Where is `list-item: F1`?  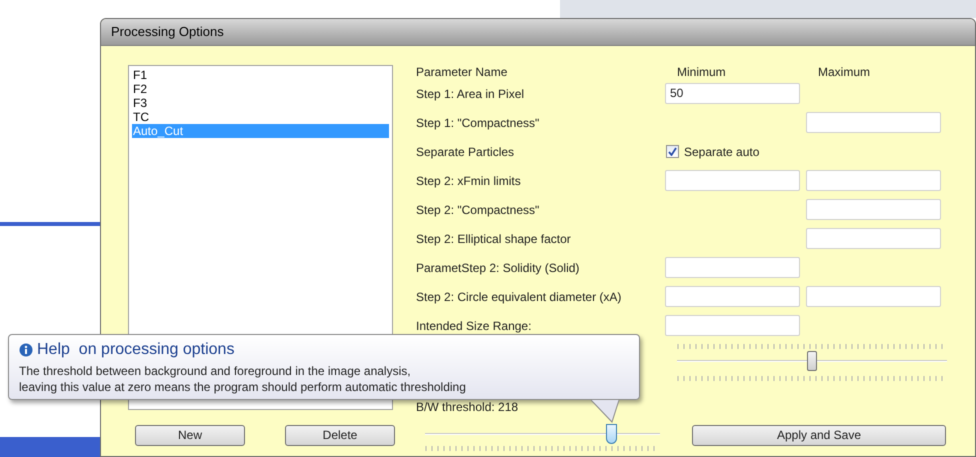
list-item: F1 is located at coordinates (260, 75).